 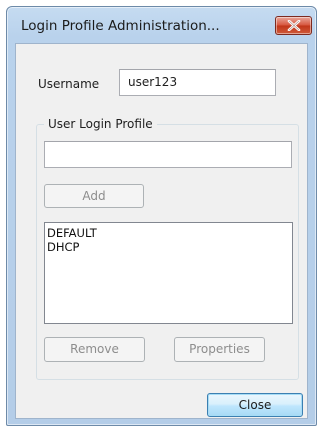 What do you see at coordinates (197, 82) in the screenshot?
I see `username-field: user123` at bounding box center [197, 82].